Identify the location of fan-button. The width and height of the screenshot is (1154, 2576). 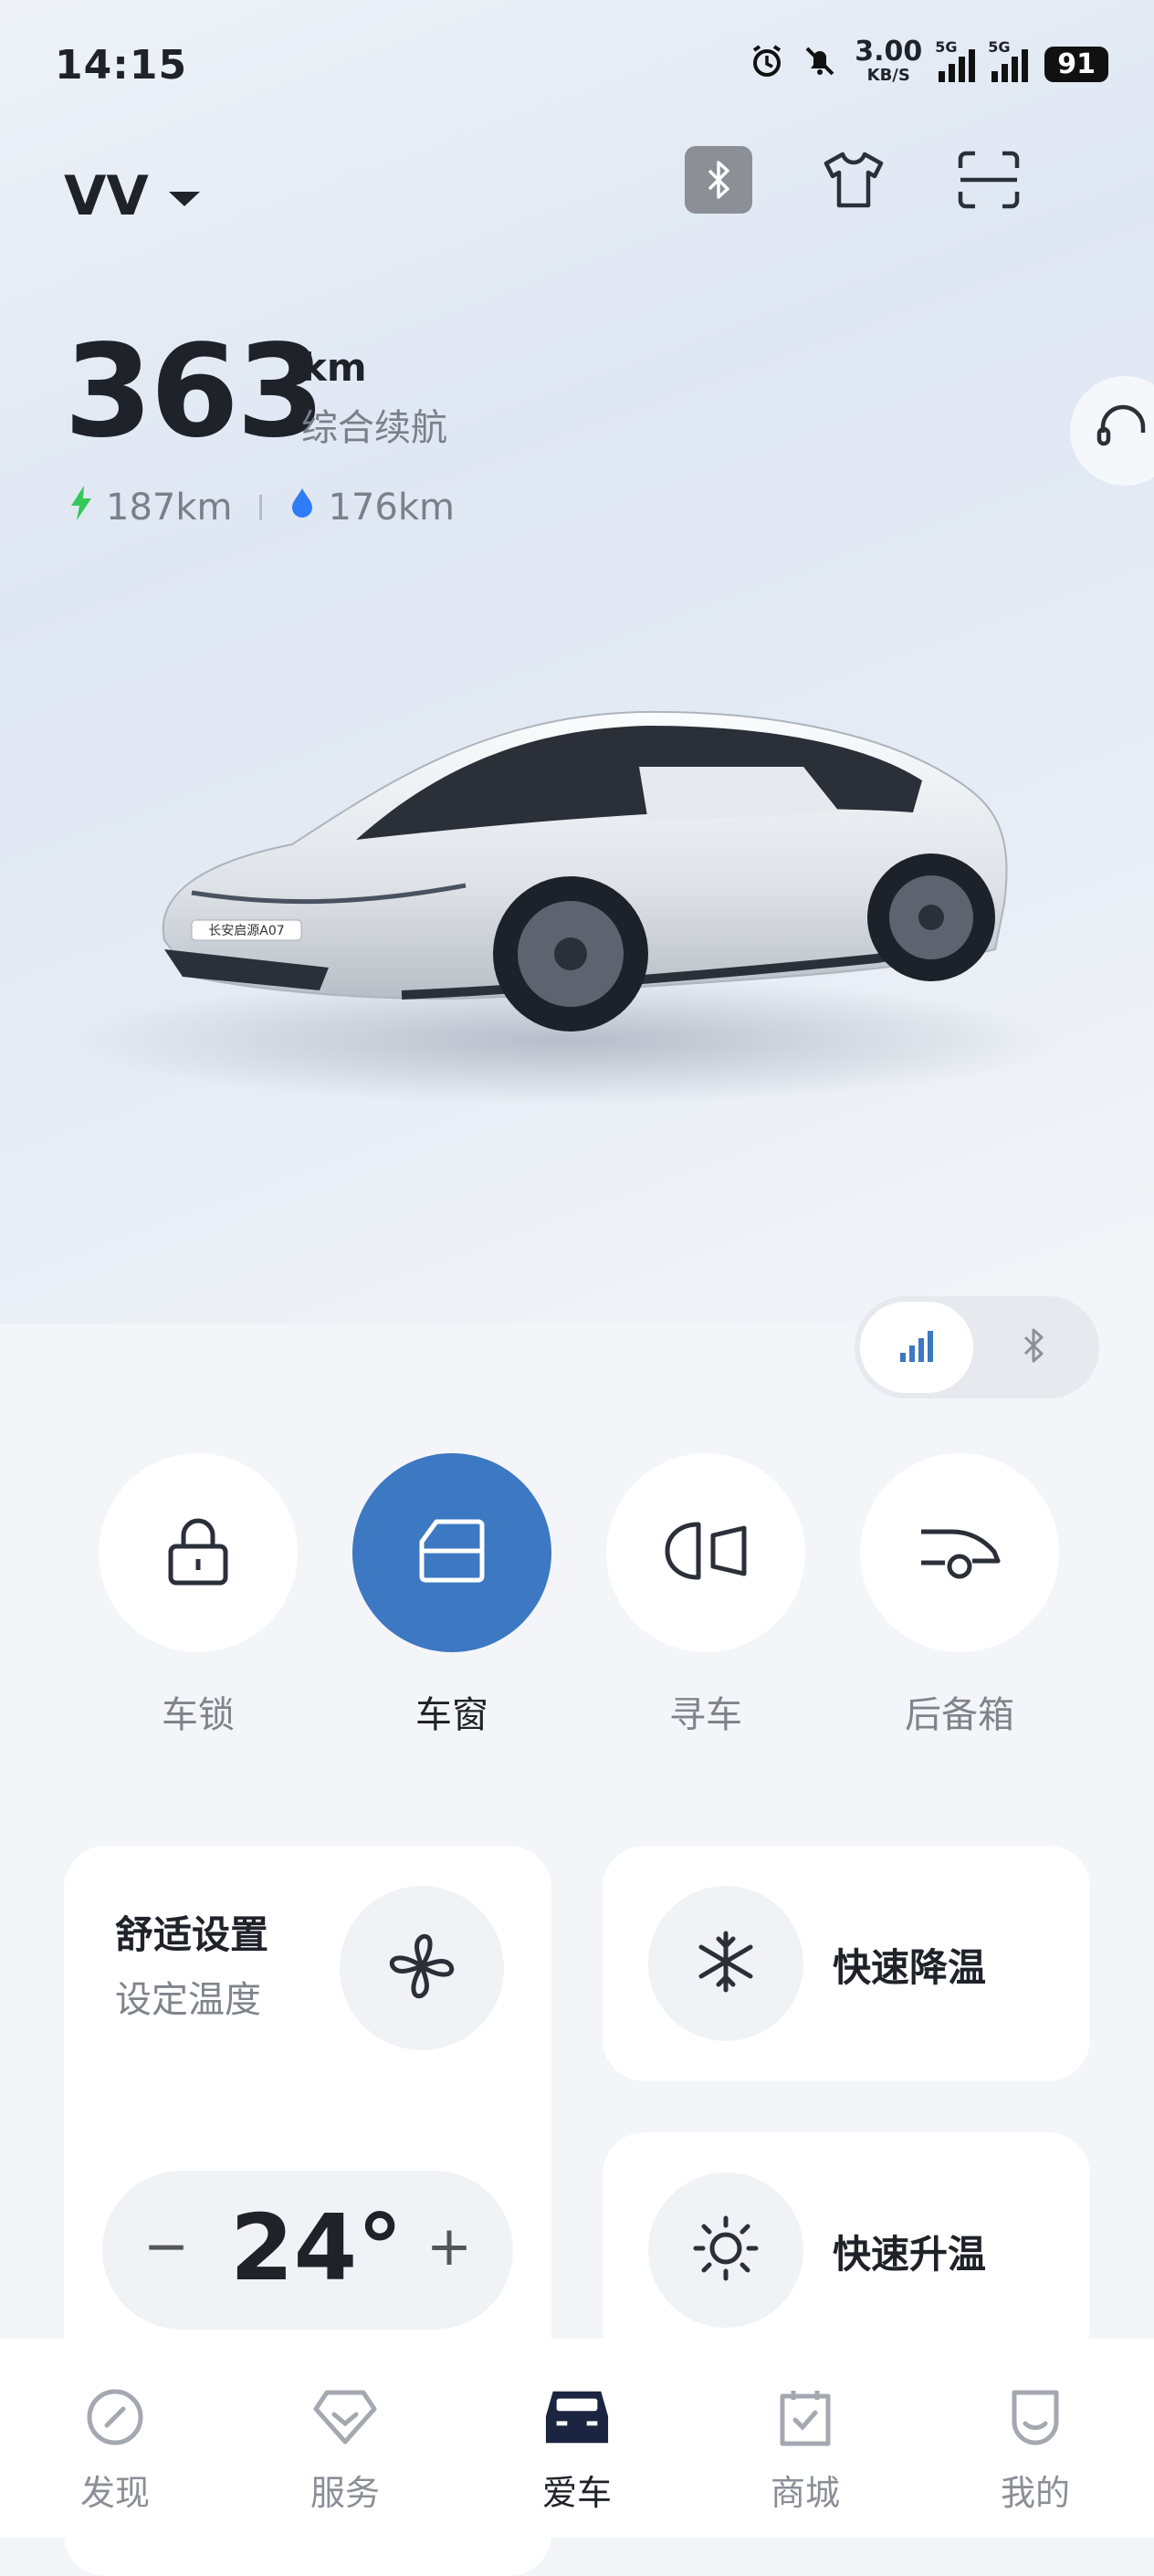
(422, 1968).